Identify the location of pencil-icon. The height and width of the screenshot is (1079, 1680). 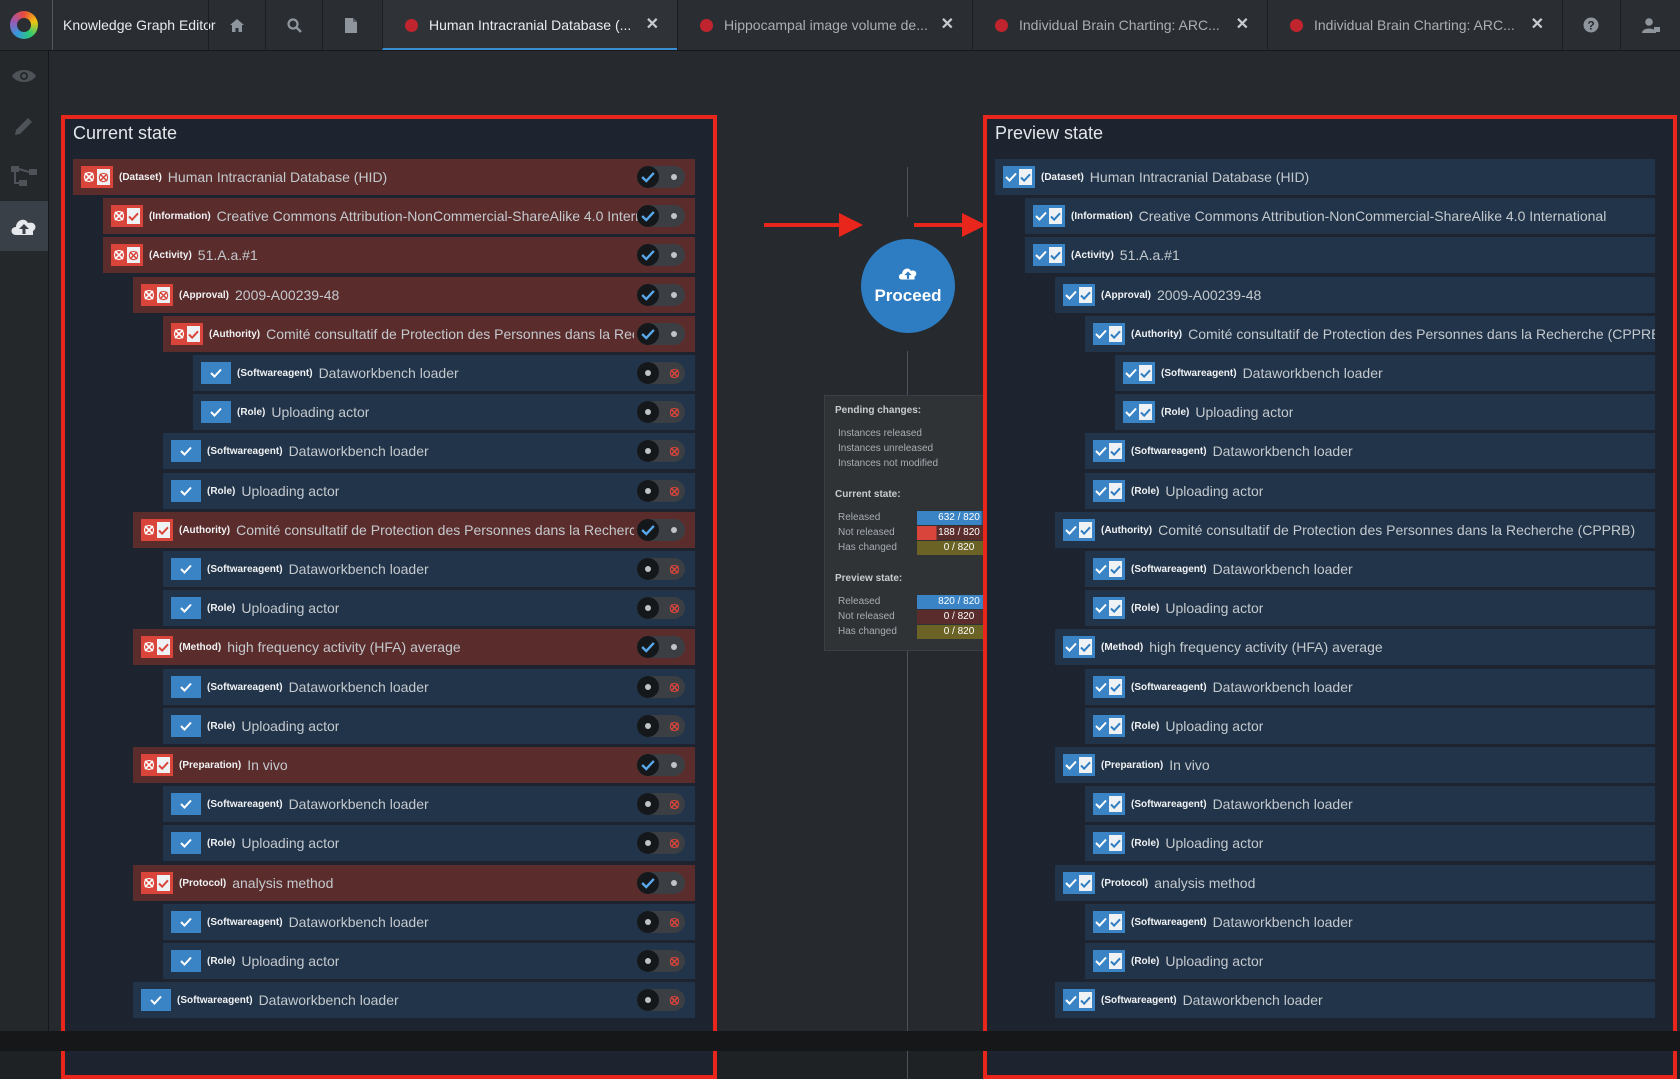
(24, 126).